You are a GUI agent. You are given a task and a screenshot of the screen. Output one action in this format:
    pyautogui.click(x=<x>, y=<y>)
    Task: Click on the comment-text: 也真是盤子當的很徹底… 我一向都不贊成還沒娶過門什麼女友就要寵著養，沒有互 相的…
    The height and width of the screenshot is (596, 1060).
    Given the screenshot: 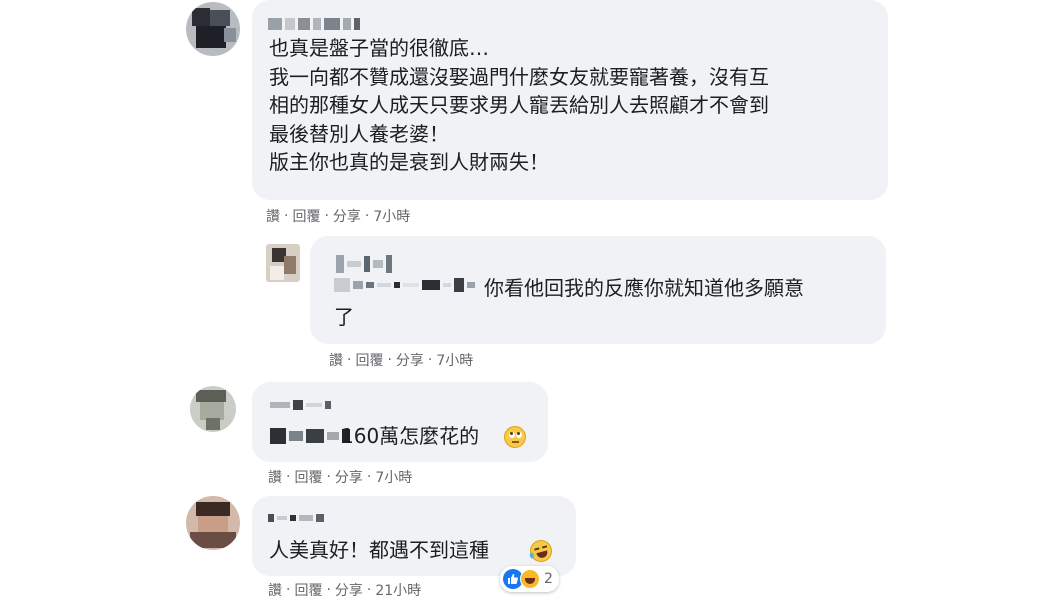 What is the action you would take?
    pyautogui.click(x=519, y=105)
    